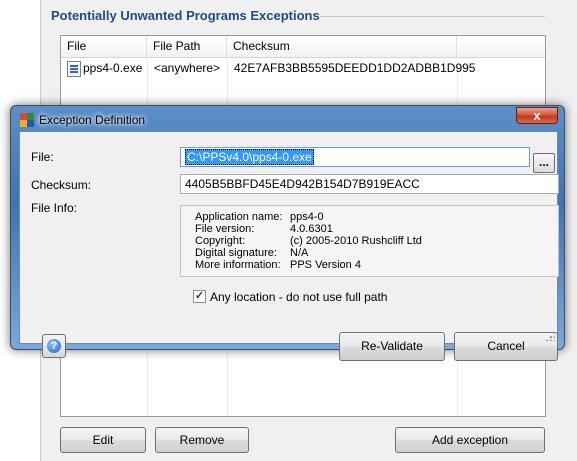 The width and height of the screenshot is (577, 461). I want to click on file-path-field: C:\PPSv4.0\pps4-0.exe, so click(355, 157).